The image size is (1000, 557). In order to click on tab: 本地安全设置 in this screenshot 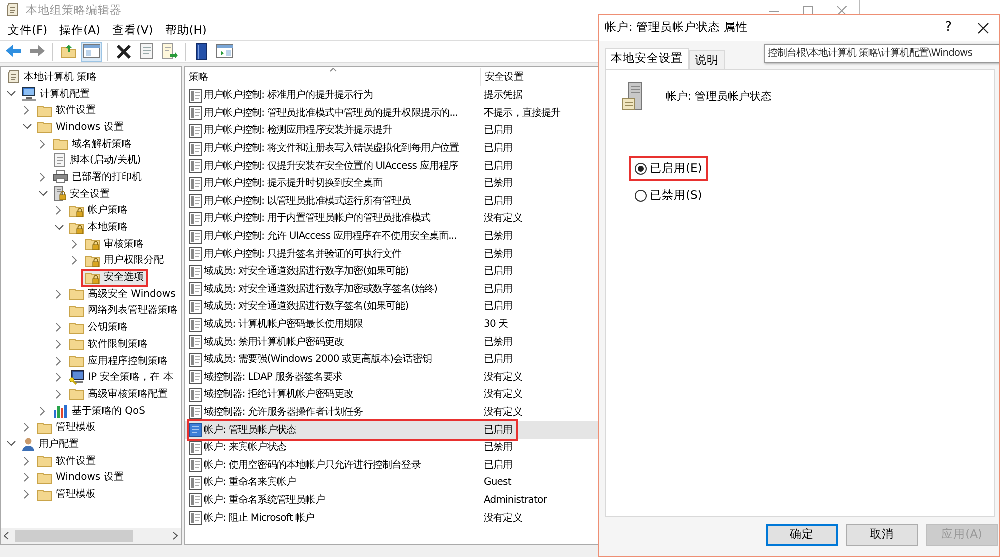, I will do `click(647, 58)`.